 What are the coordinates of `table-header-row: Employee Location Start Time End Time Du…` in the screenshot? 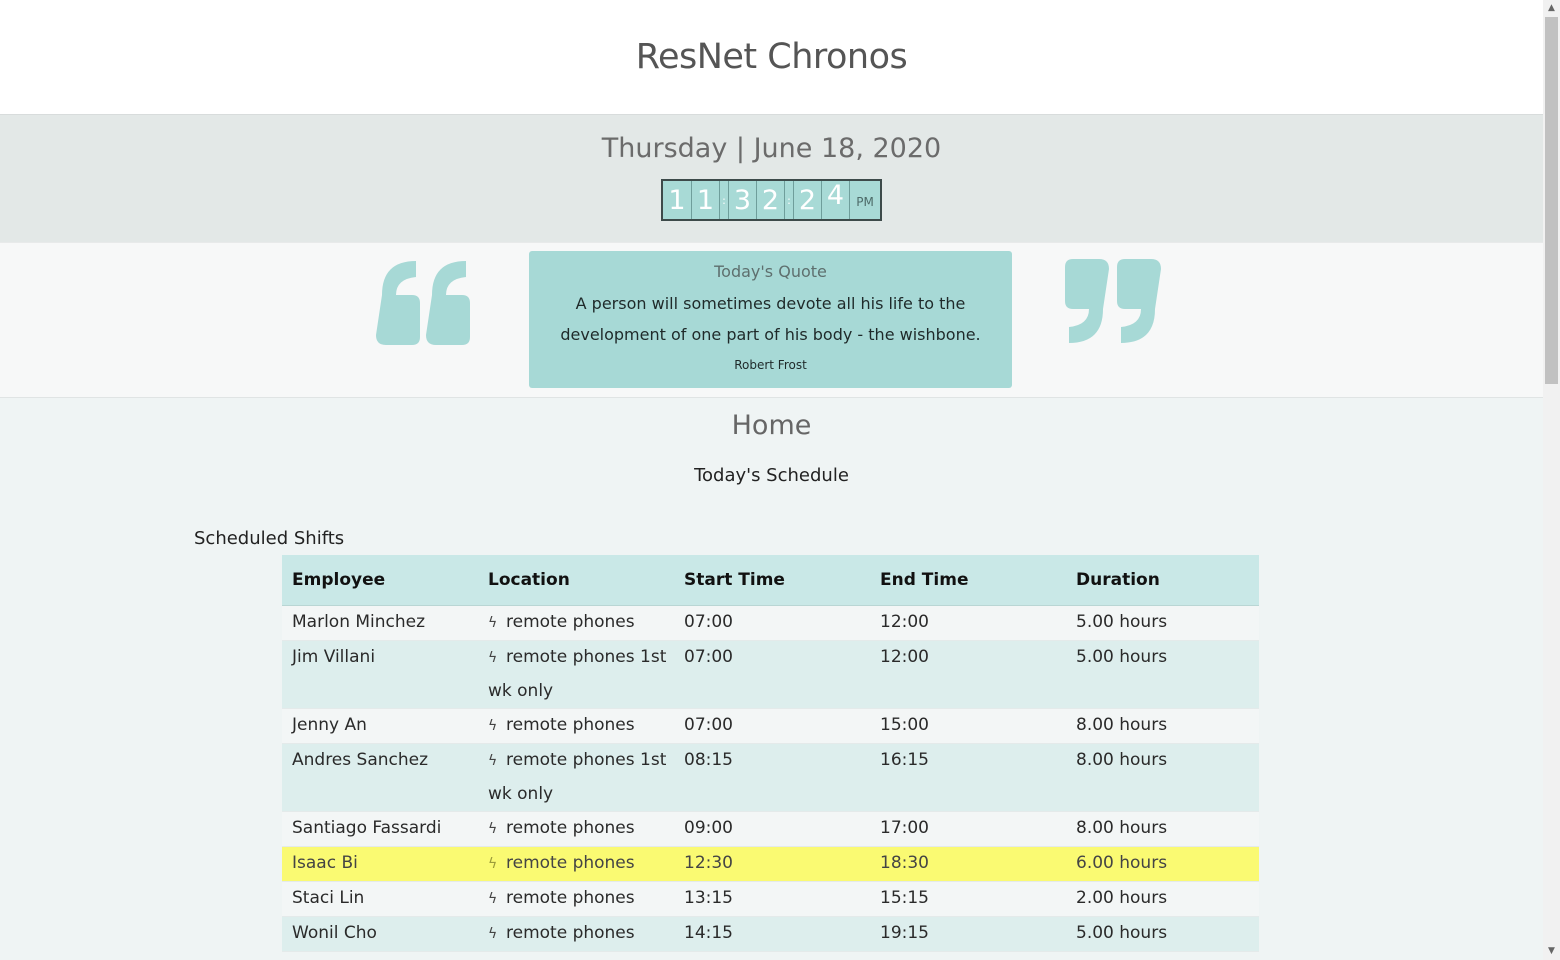 It's located at (770, 580).